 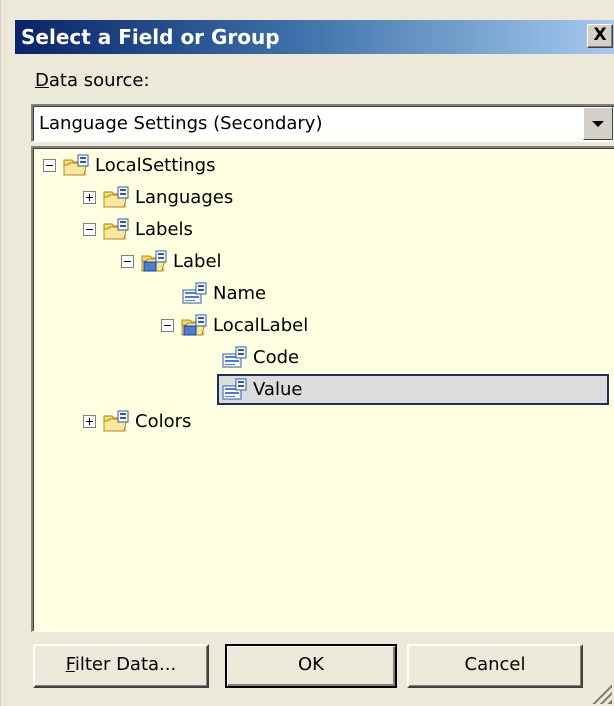 I want to click on close-button: X, so click(x=600, y=36).